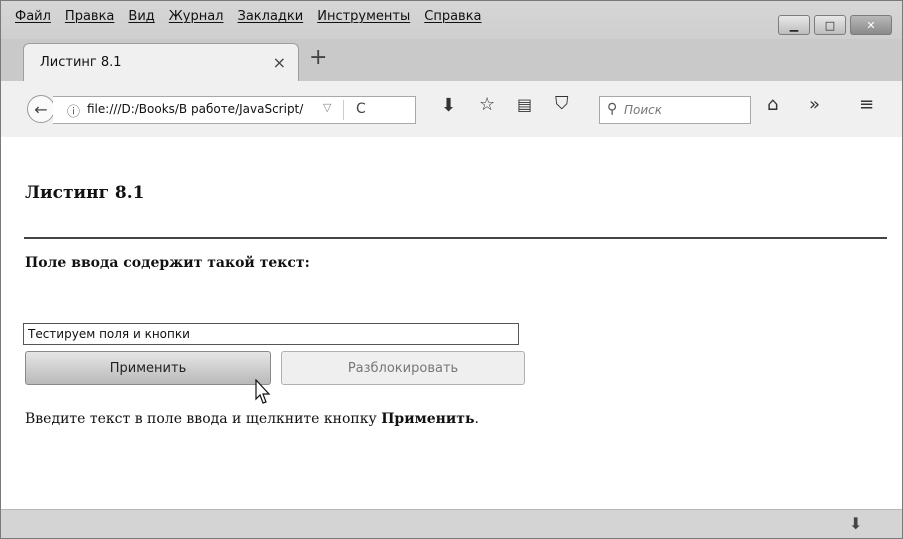 The image size is (903, 539). Describe the element at coordinates (196, 16) in the screenshot. I see `menu-history: Журнал` at that location.